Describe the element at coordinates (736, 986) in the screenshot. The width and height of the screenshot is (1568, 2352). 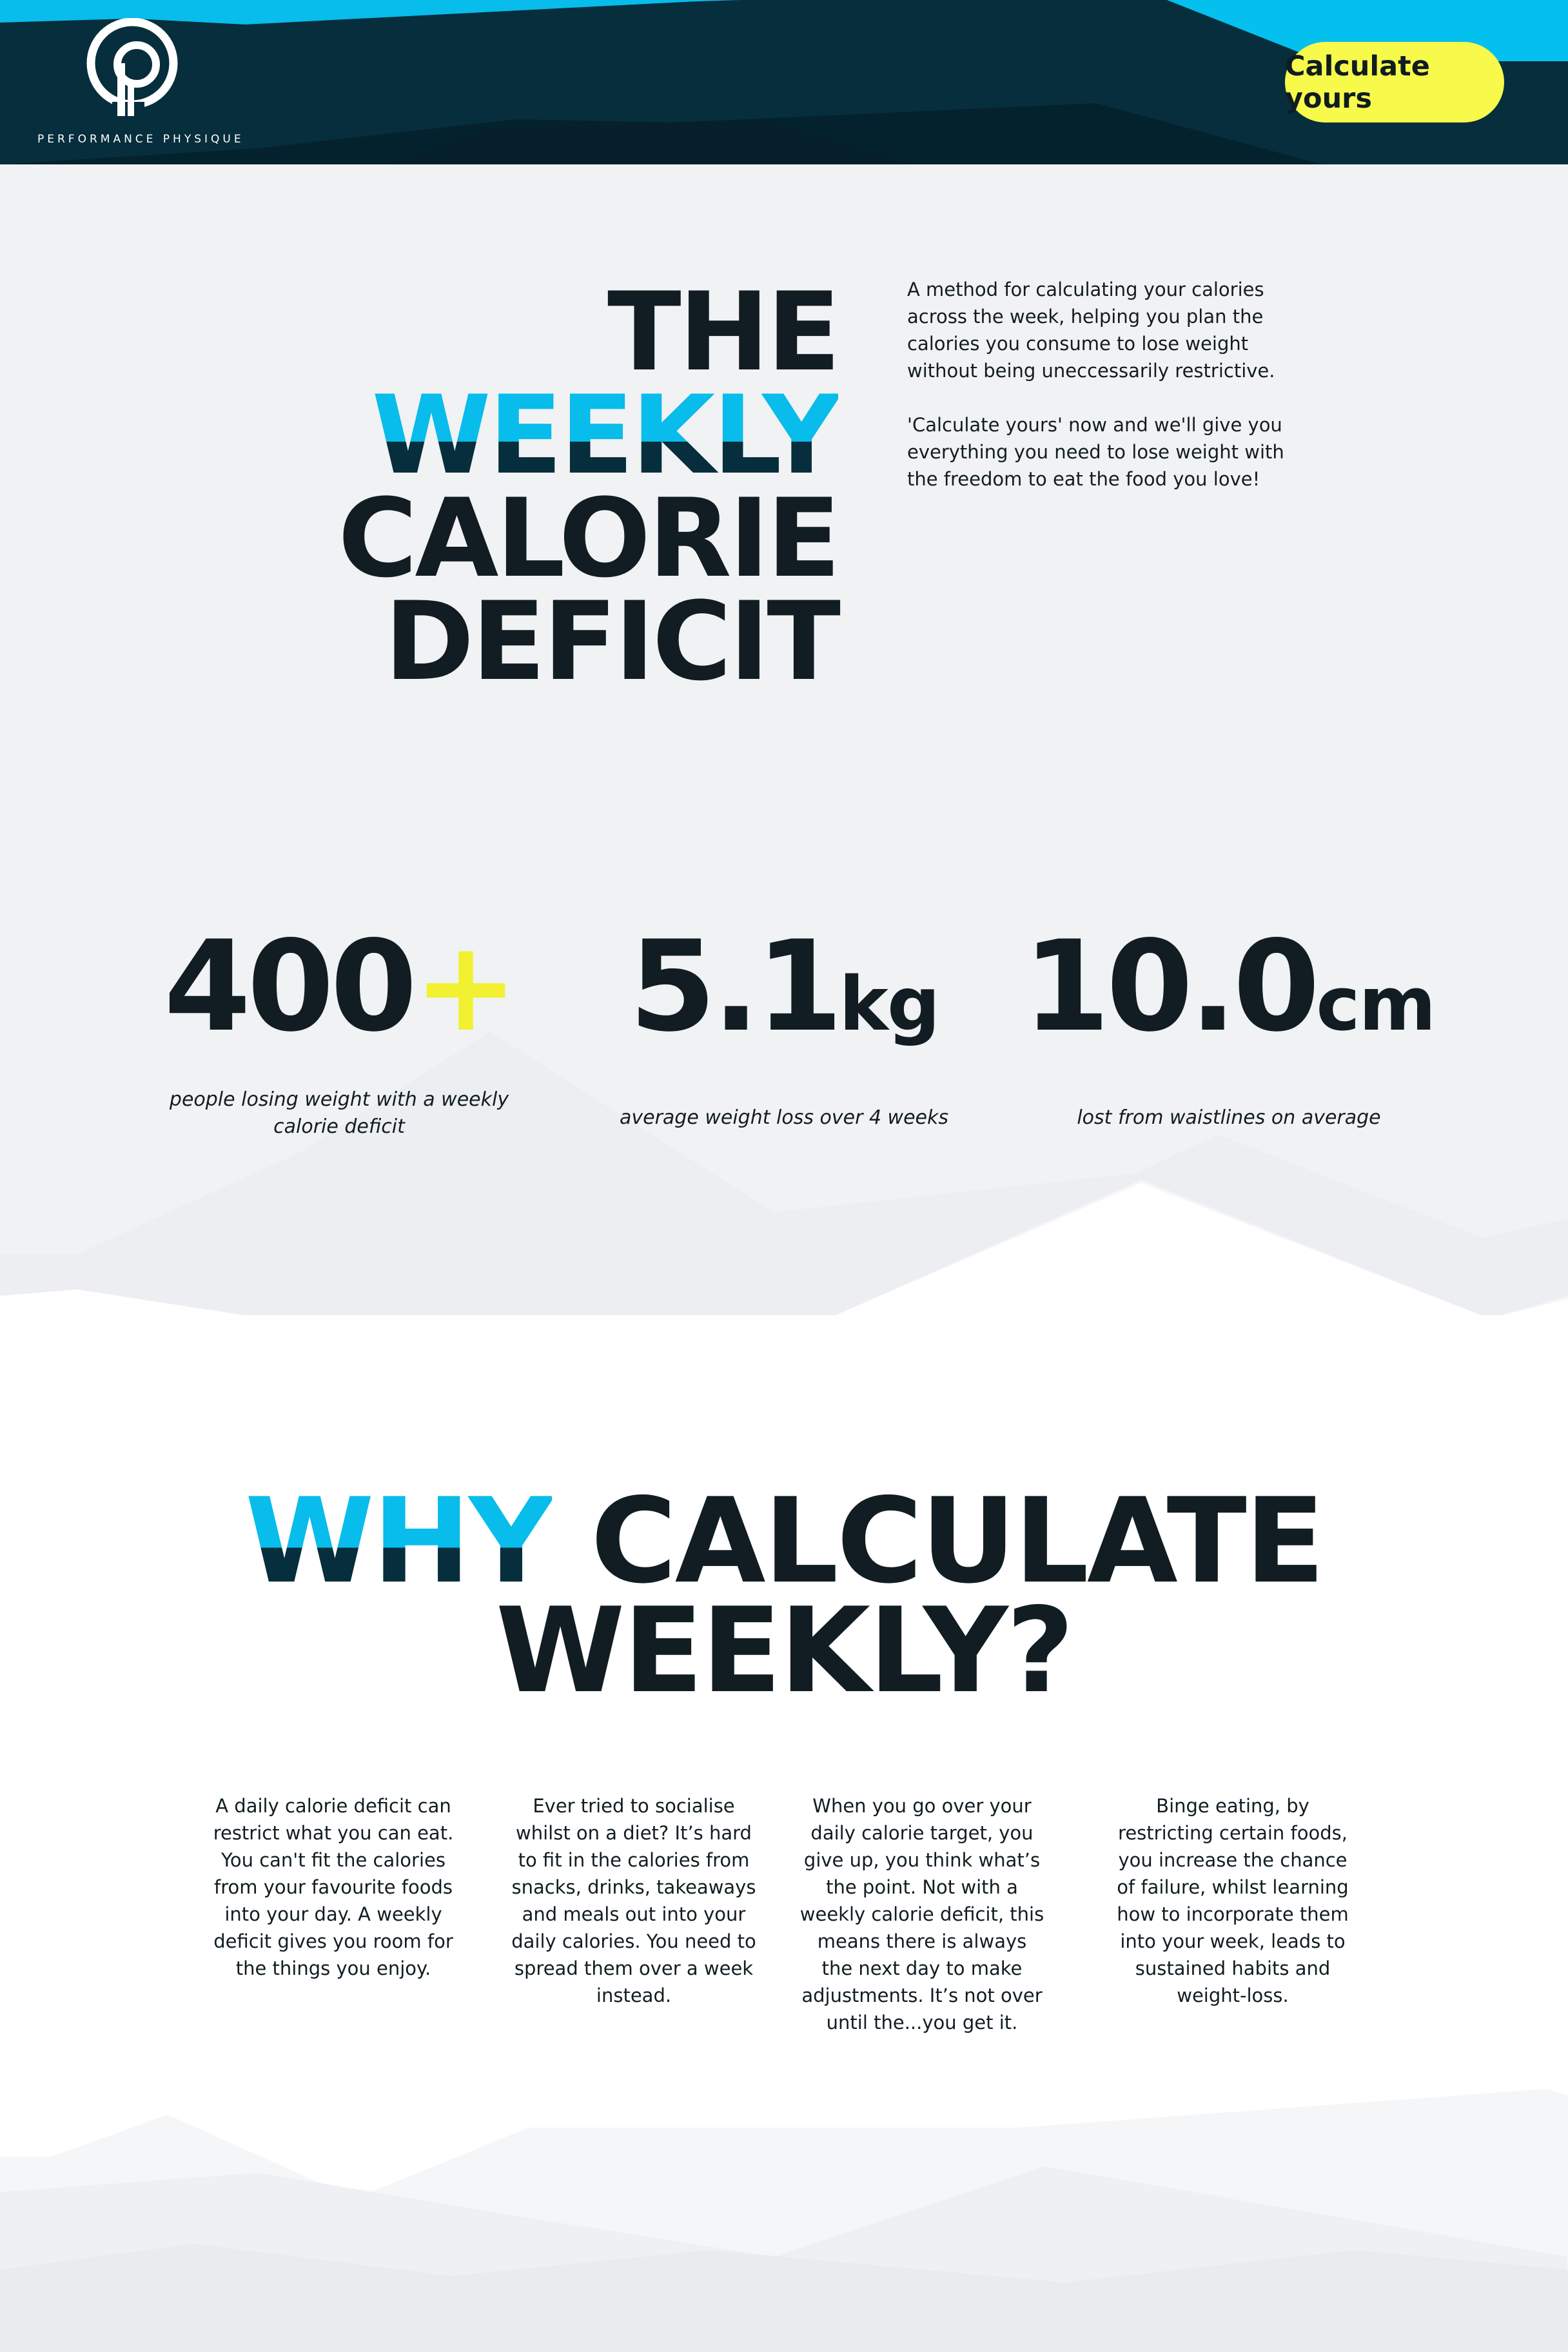
I see `stat-number: 5.1` at that location.